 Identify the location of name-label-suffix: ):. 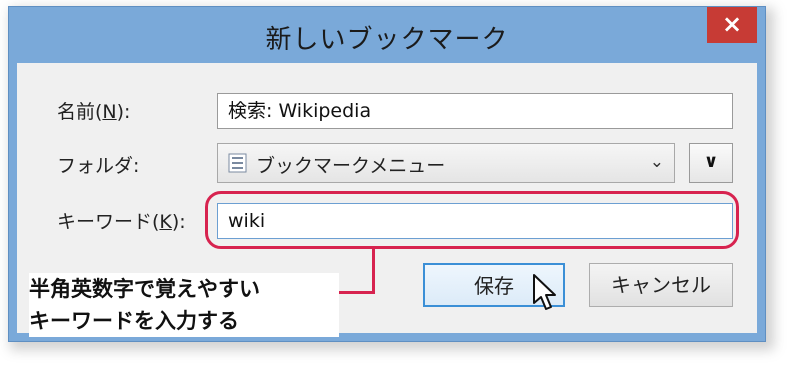
(123, 112).